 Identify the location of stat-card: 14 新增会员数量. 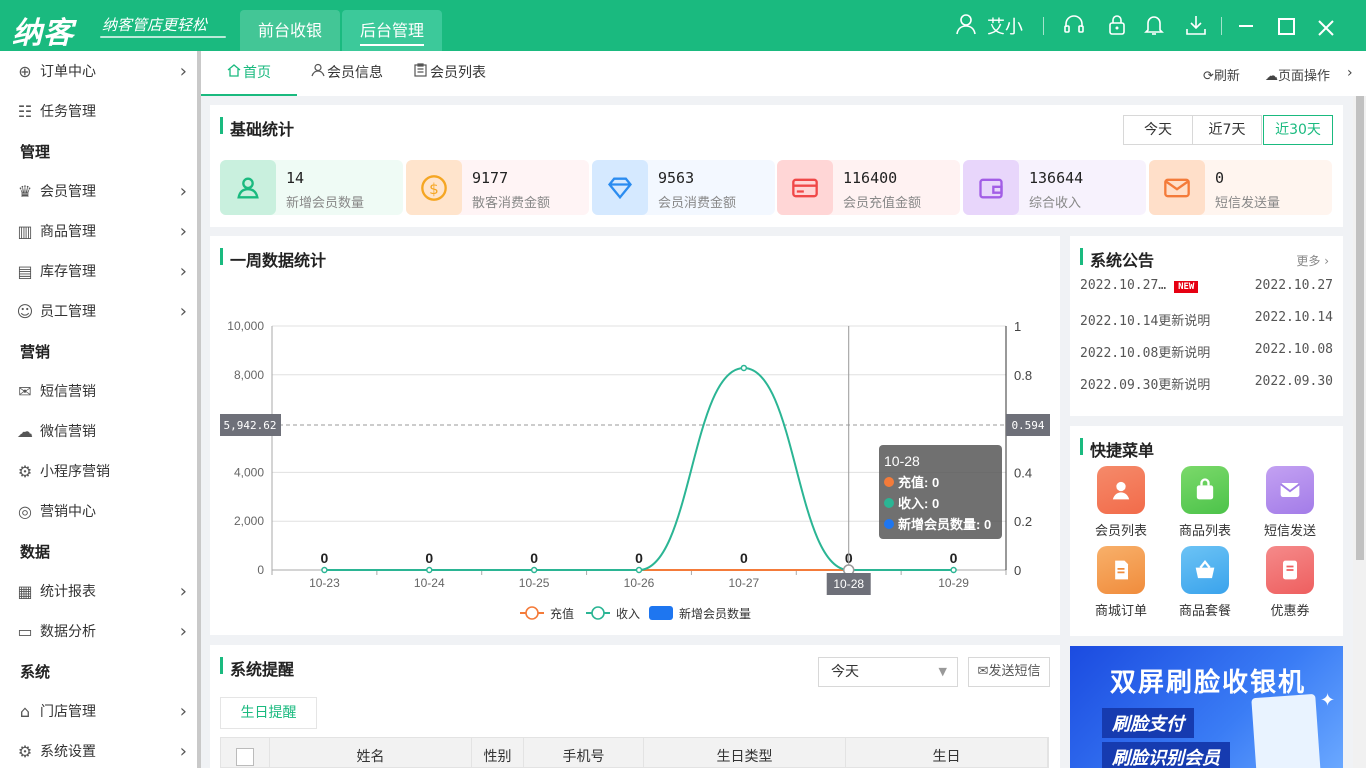
(311, 187).